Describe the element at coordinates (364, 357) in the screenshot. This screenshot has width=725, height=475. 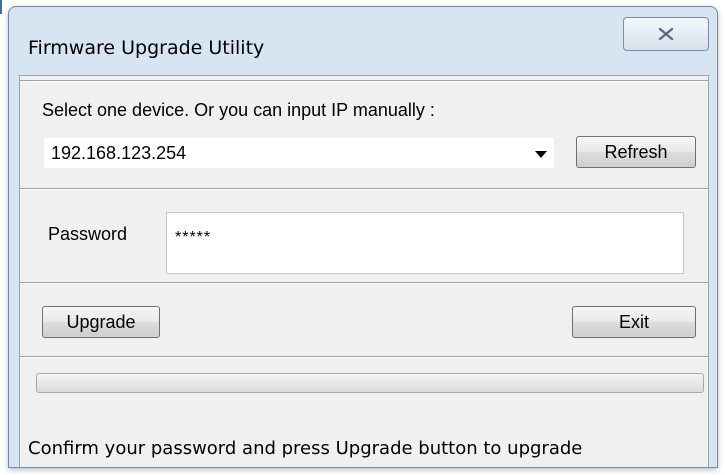
I see `actions-divider` at that location.